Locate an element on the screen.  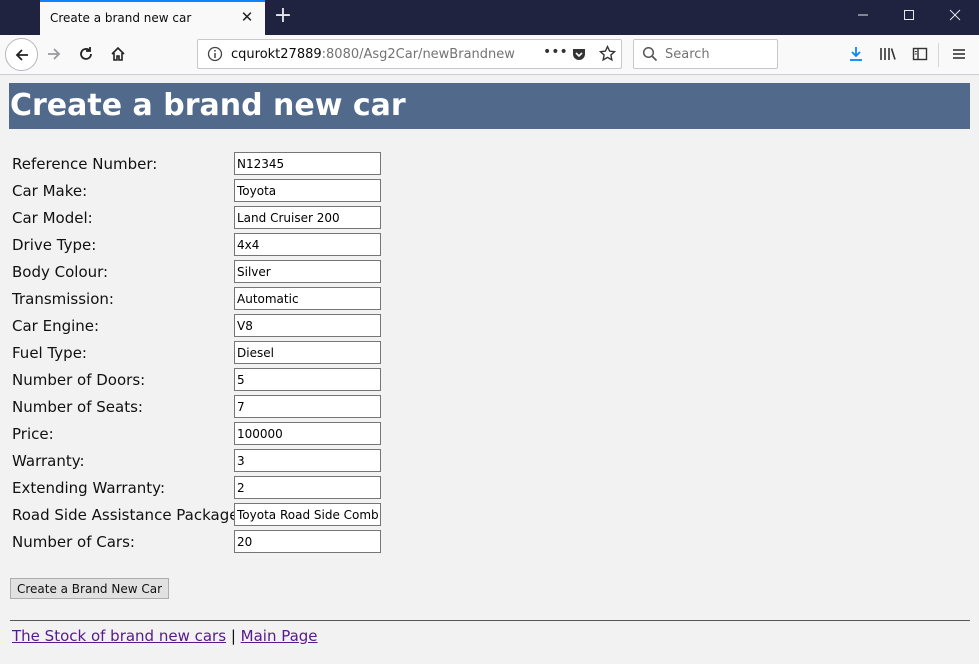
back-icon is located at coordinates (21, 54).